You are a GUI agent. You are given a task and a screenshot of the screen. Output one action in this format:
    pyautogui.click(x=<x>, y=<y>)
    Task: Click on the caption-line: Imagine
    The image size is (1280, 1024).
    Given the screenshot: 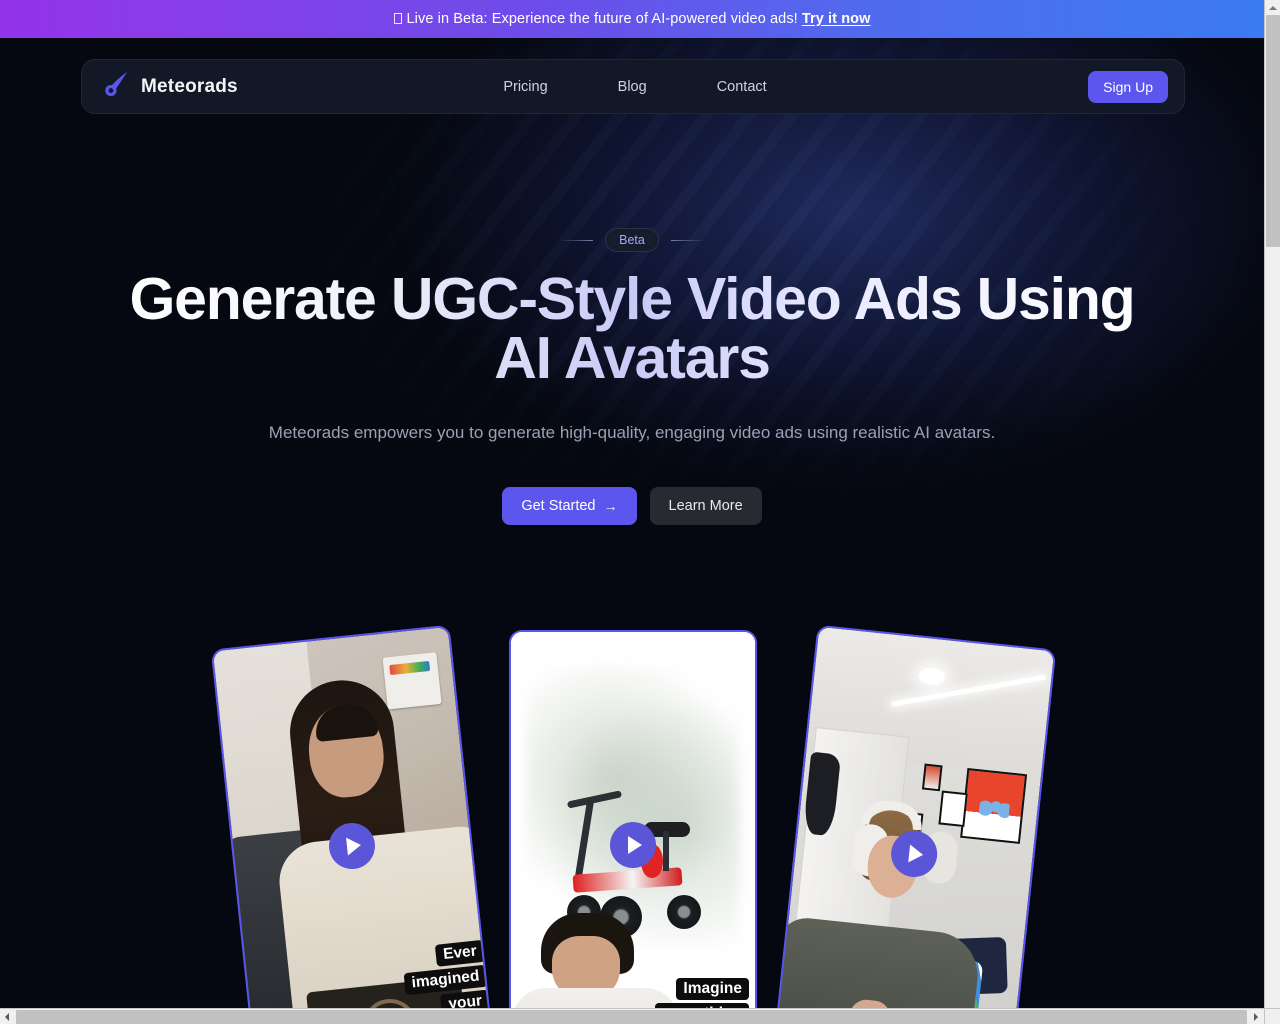 What is the action you would take?
    pyautogui.click(x=712, y=989)
    